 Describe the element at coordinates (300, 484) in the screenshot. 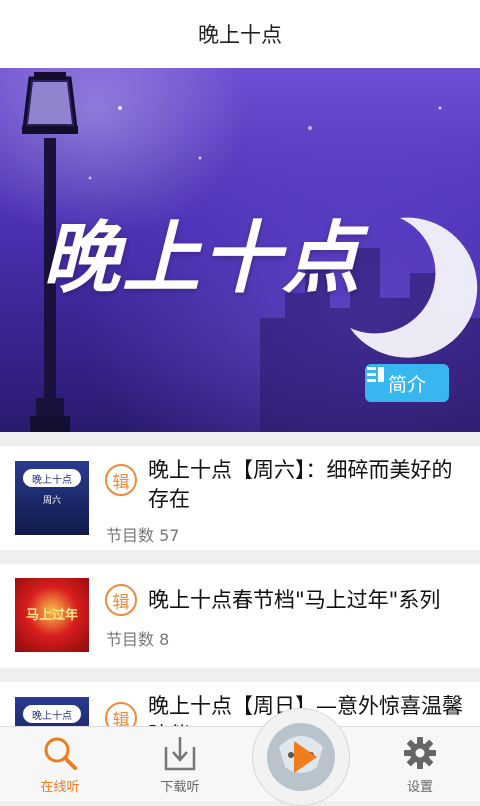

I see `album-title: 晚上十点【周六】：细碎而美好的存在` at that location.